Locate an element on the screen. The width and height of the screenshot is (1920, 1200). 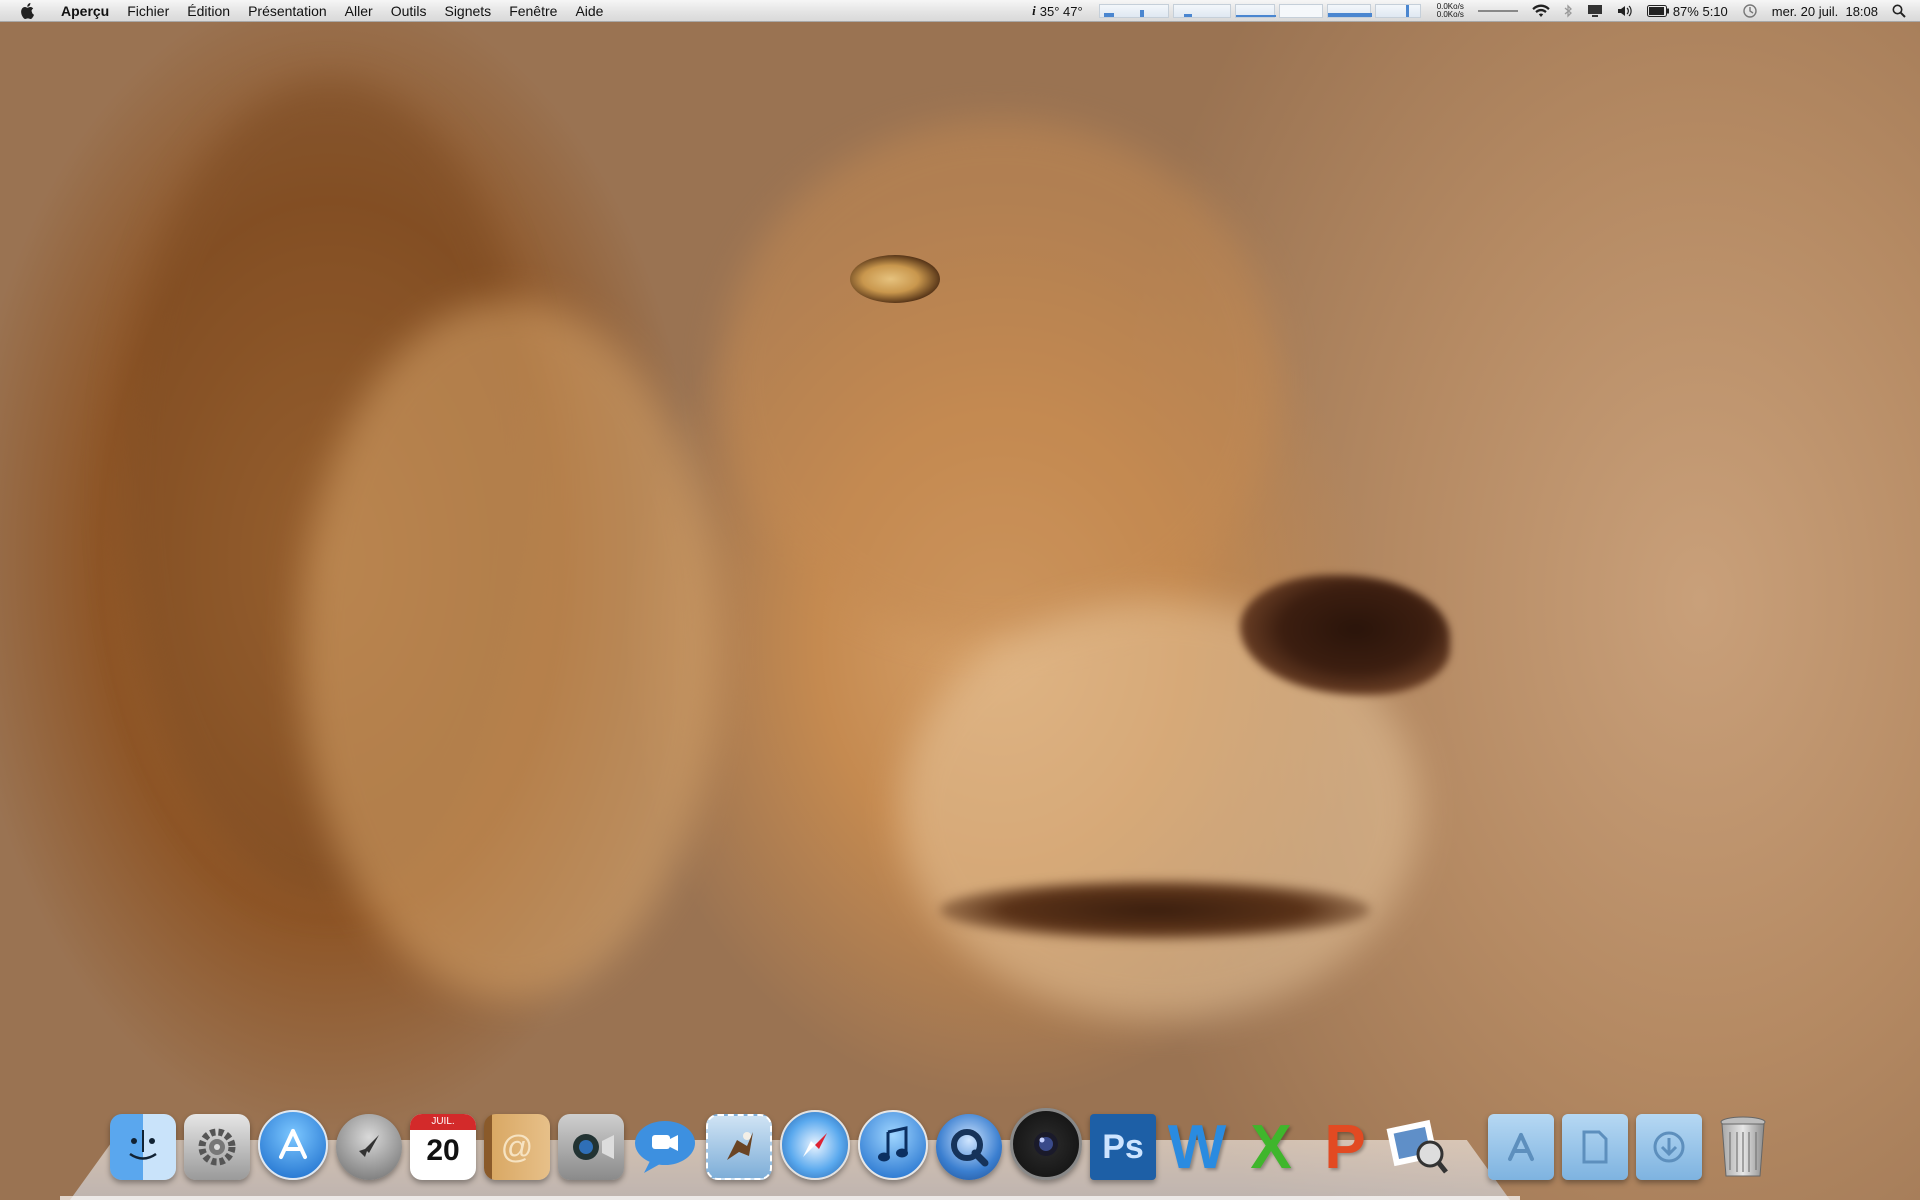
spotlight-search-icon is located at coordinates (1899, 11).